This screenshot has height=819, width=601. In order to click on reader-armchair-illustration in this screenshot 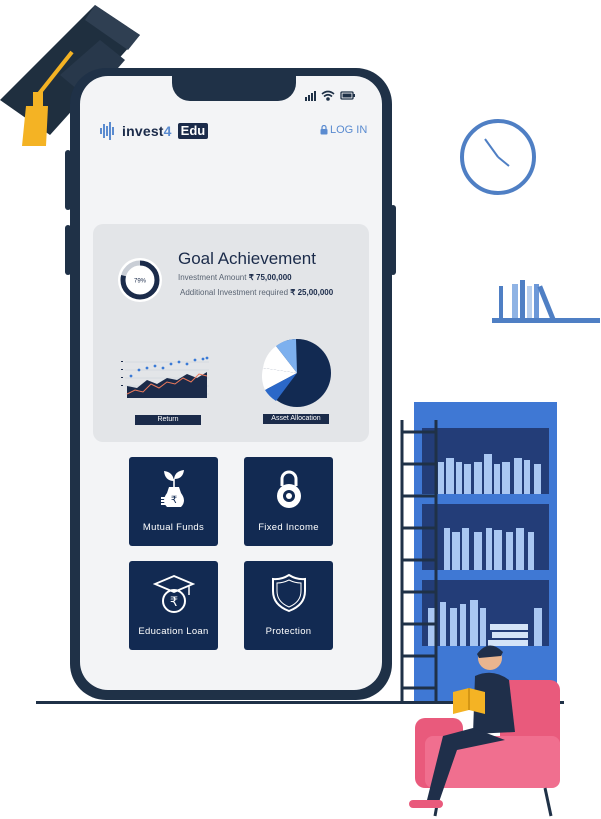, I will do `click(484, 731)`.